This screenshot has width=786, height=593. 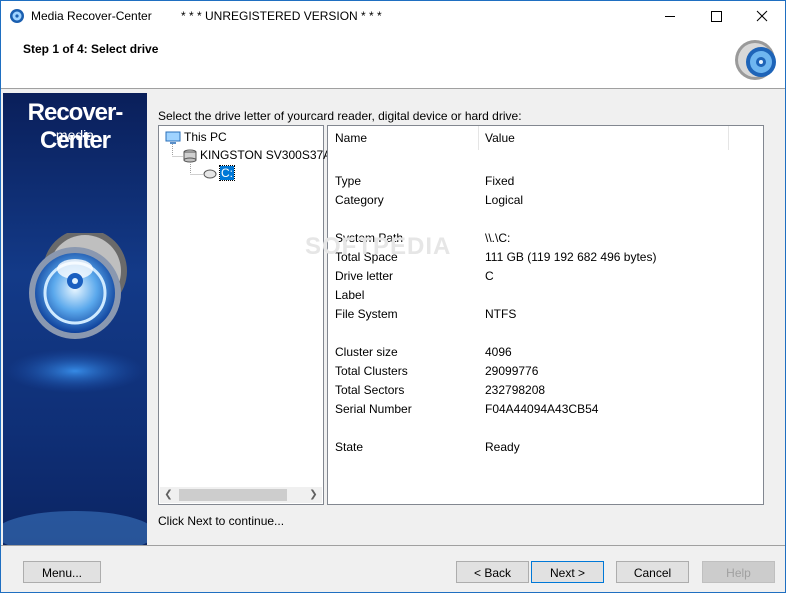 I want to click on prop-name: Type, so click(x=348, y=181).